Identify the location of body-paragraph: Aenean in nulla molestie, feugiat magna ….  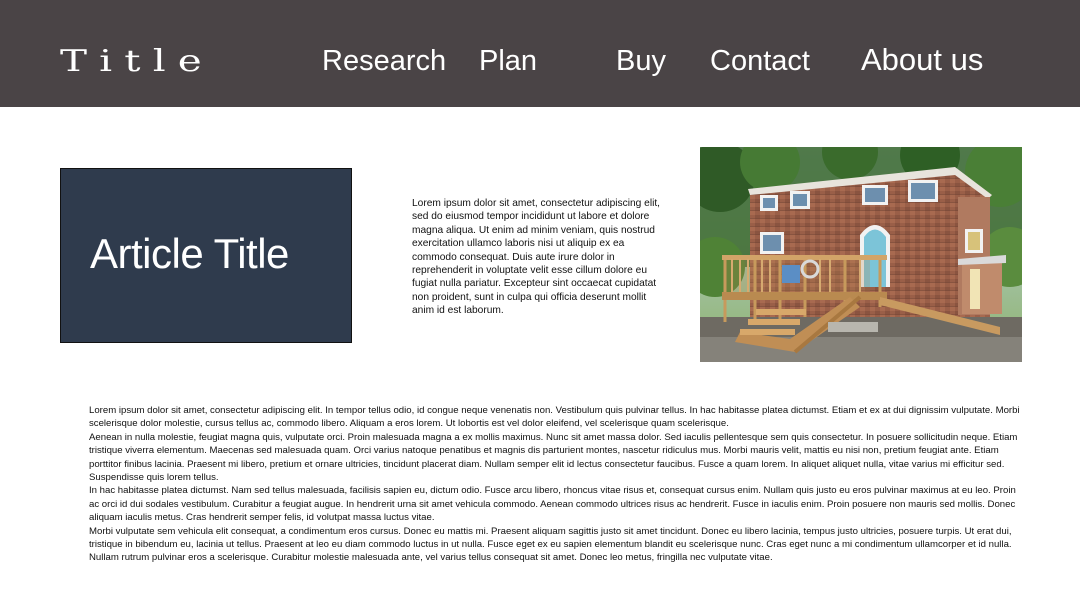
(553, 457).